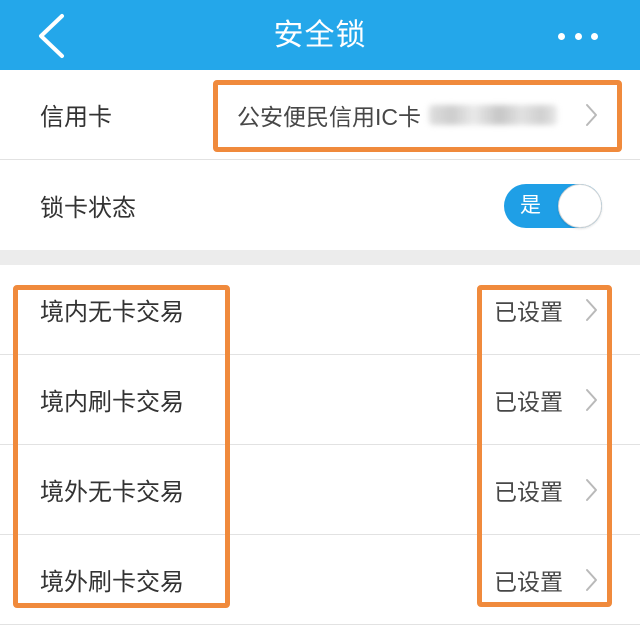 This screenshot has width=640, height=639. I want to click on credit-card-row: 信用卡 公安便民信用IC卡, so click(320, 115).